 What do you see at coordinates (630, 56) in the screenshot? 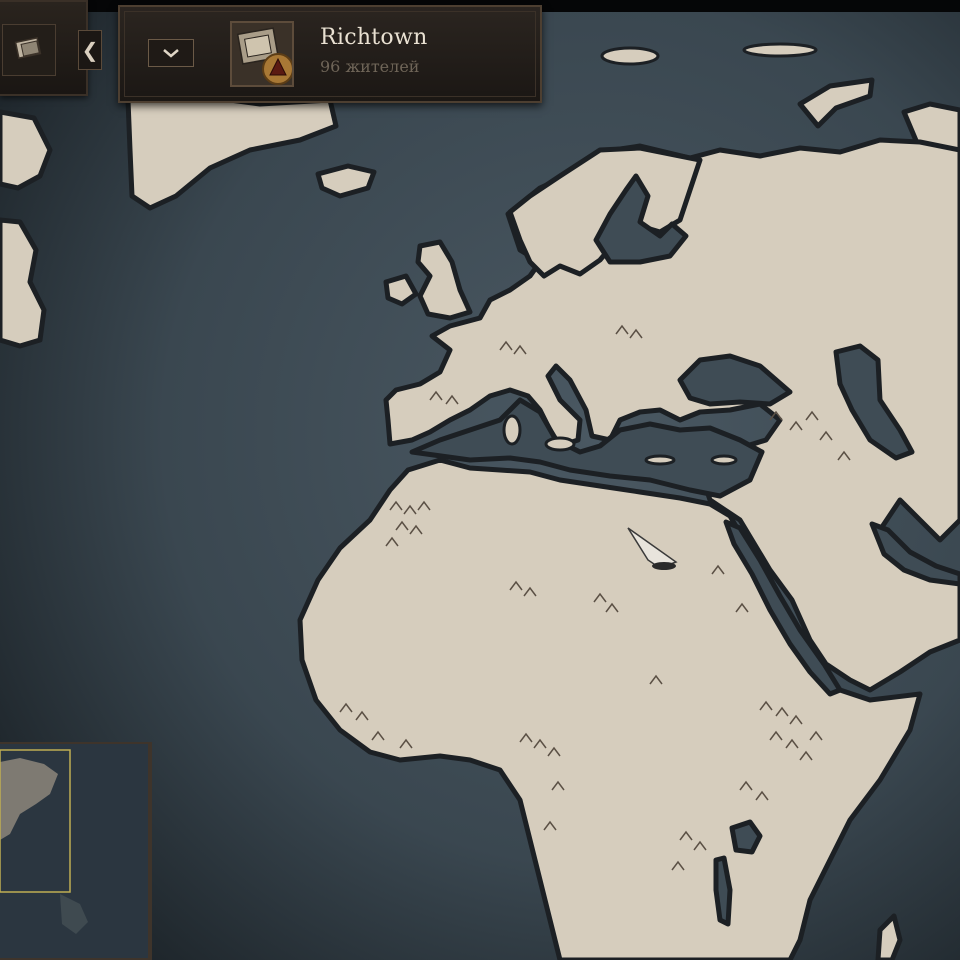
I see `island-svalbard` at bounding box center [630, 56].